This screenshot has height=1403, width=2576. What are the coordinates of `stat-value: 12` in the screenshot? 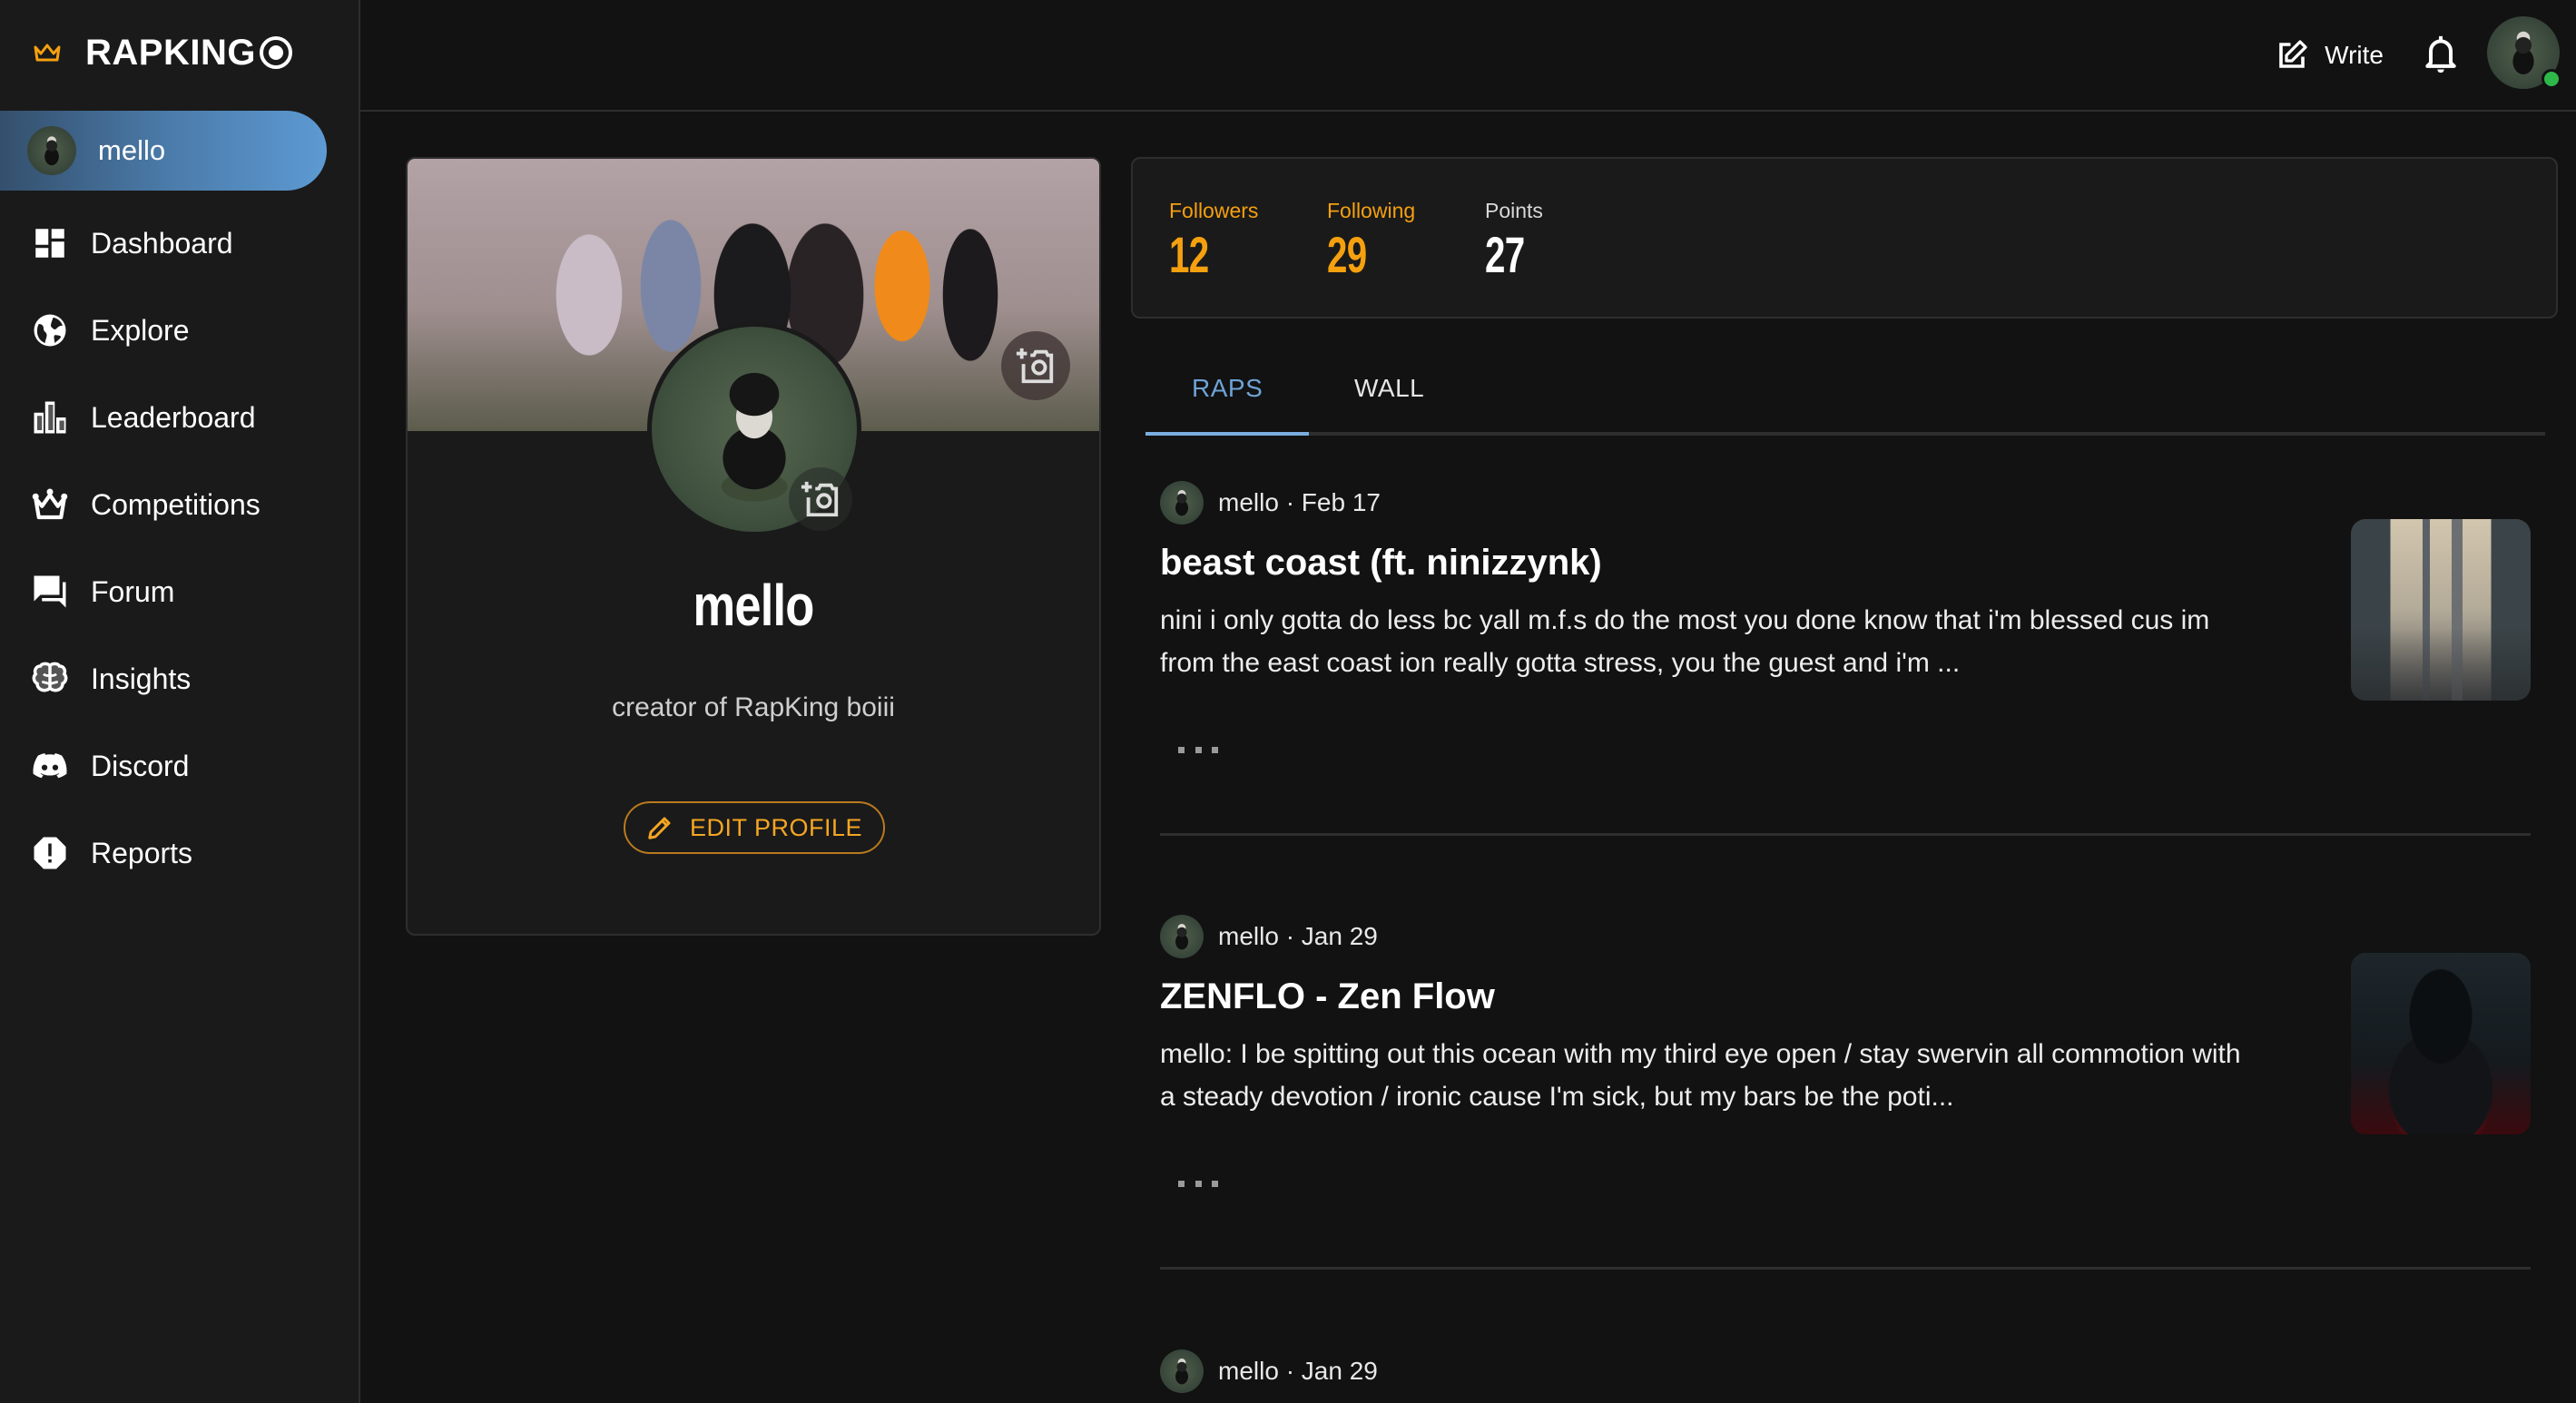 It's located at (1189, 254).